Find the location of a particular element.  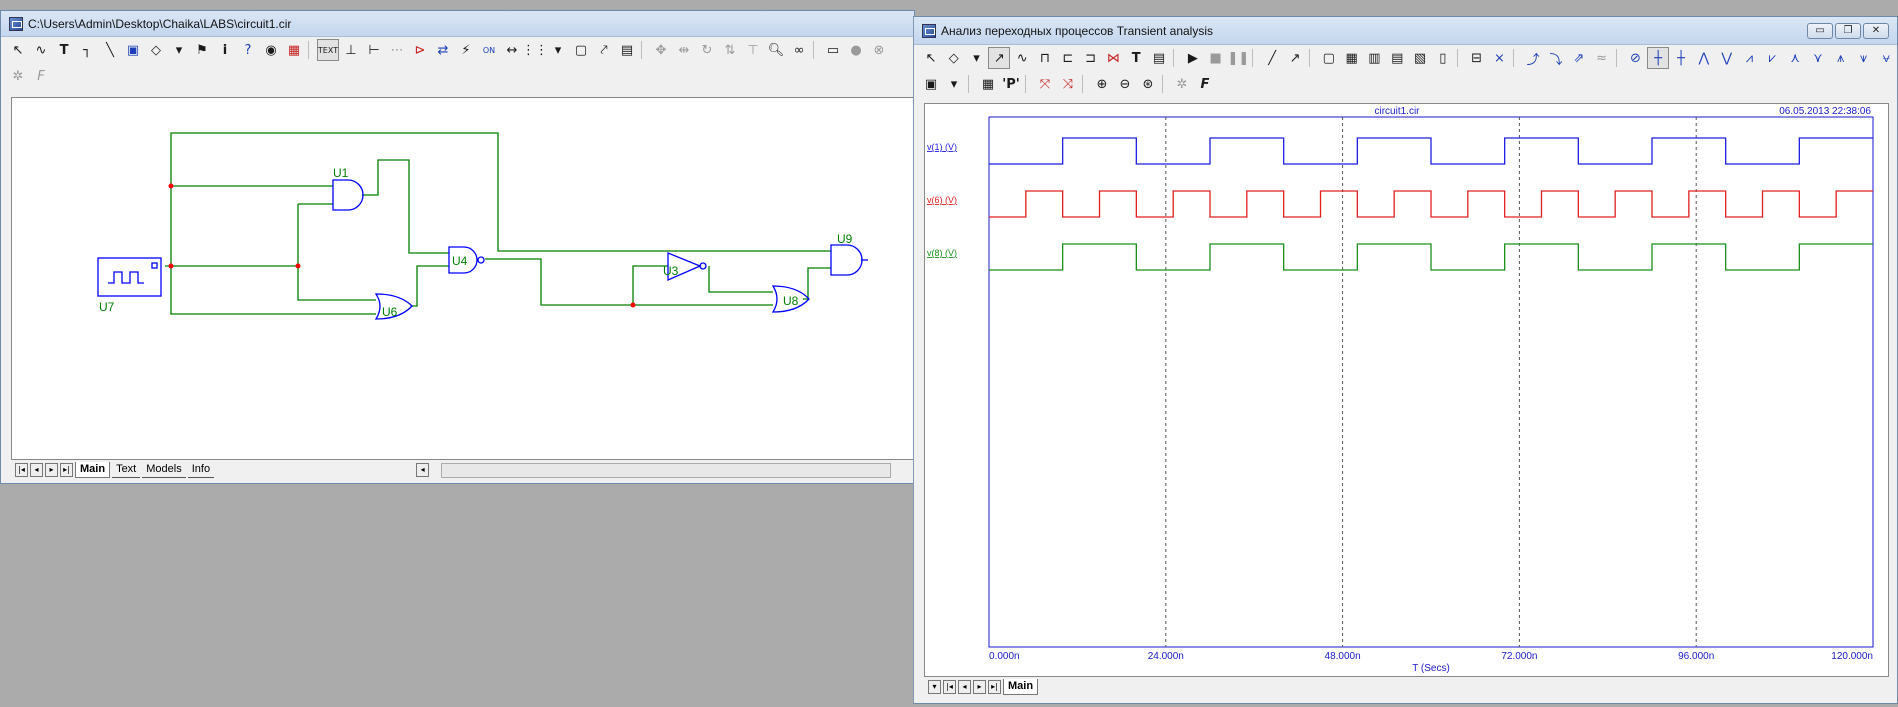

binoculars-icon: ∞ is located at coordinates (799, 50).